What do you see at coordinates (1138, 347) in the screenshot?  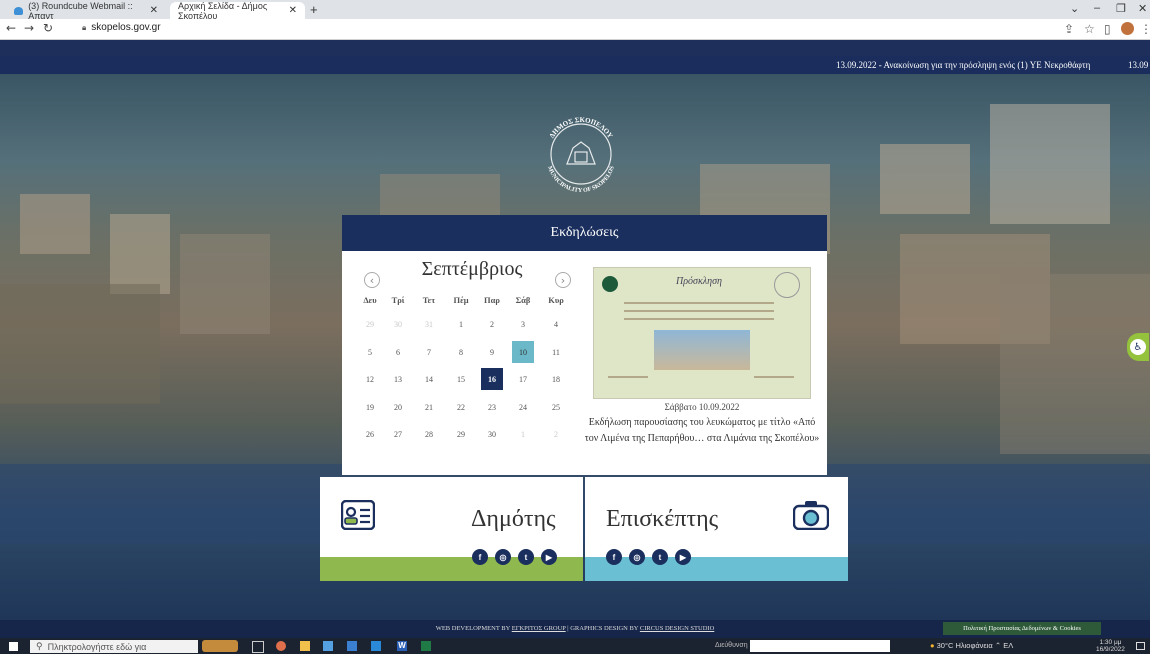 I see `accessibility-button: ♿︎` at bounding box center [1138, 347].